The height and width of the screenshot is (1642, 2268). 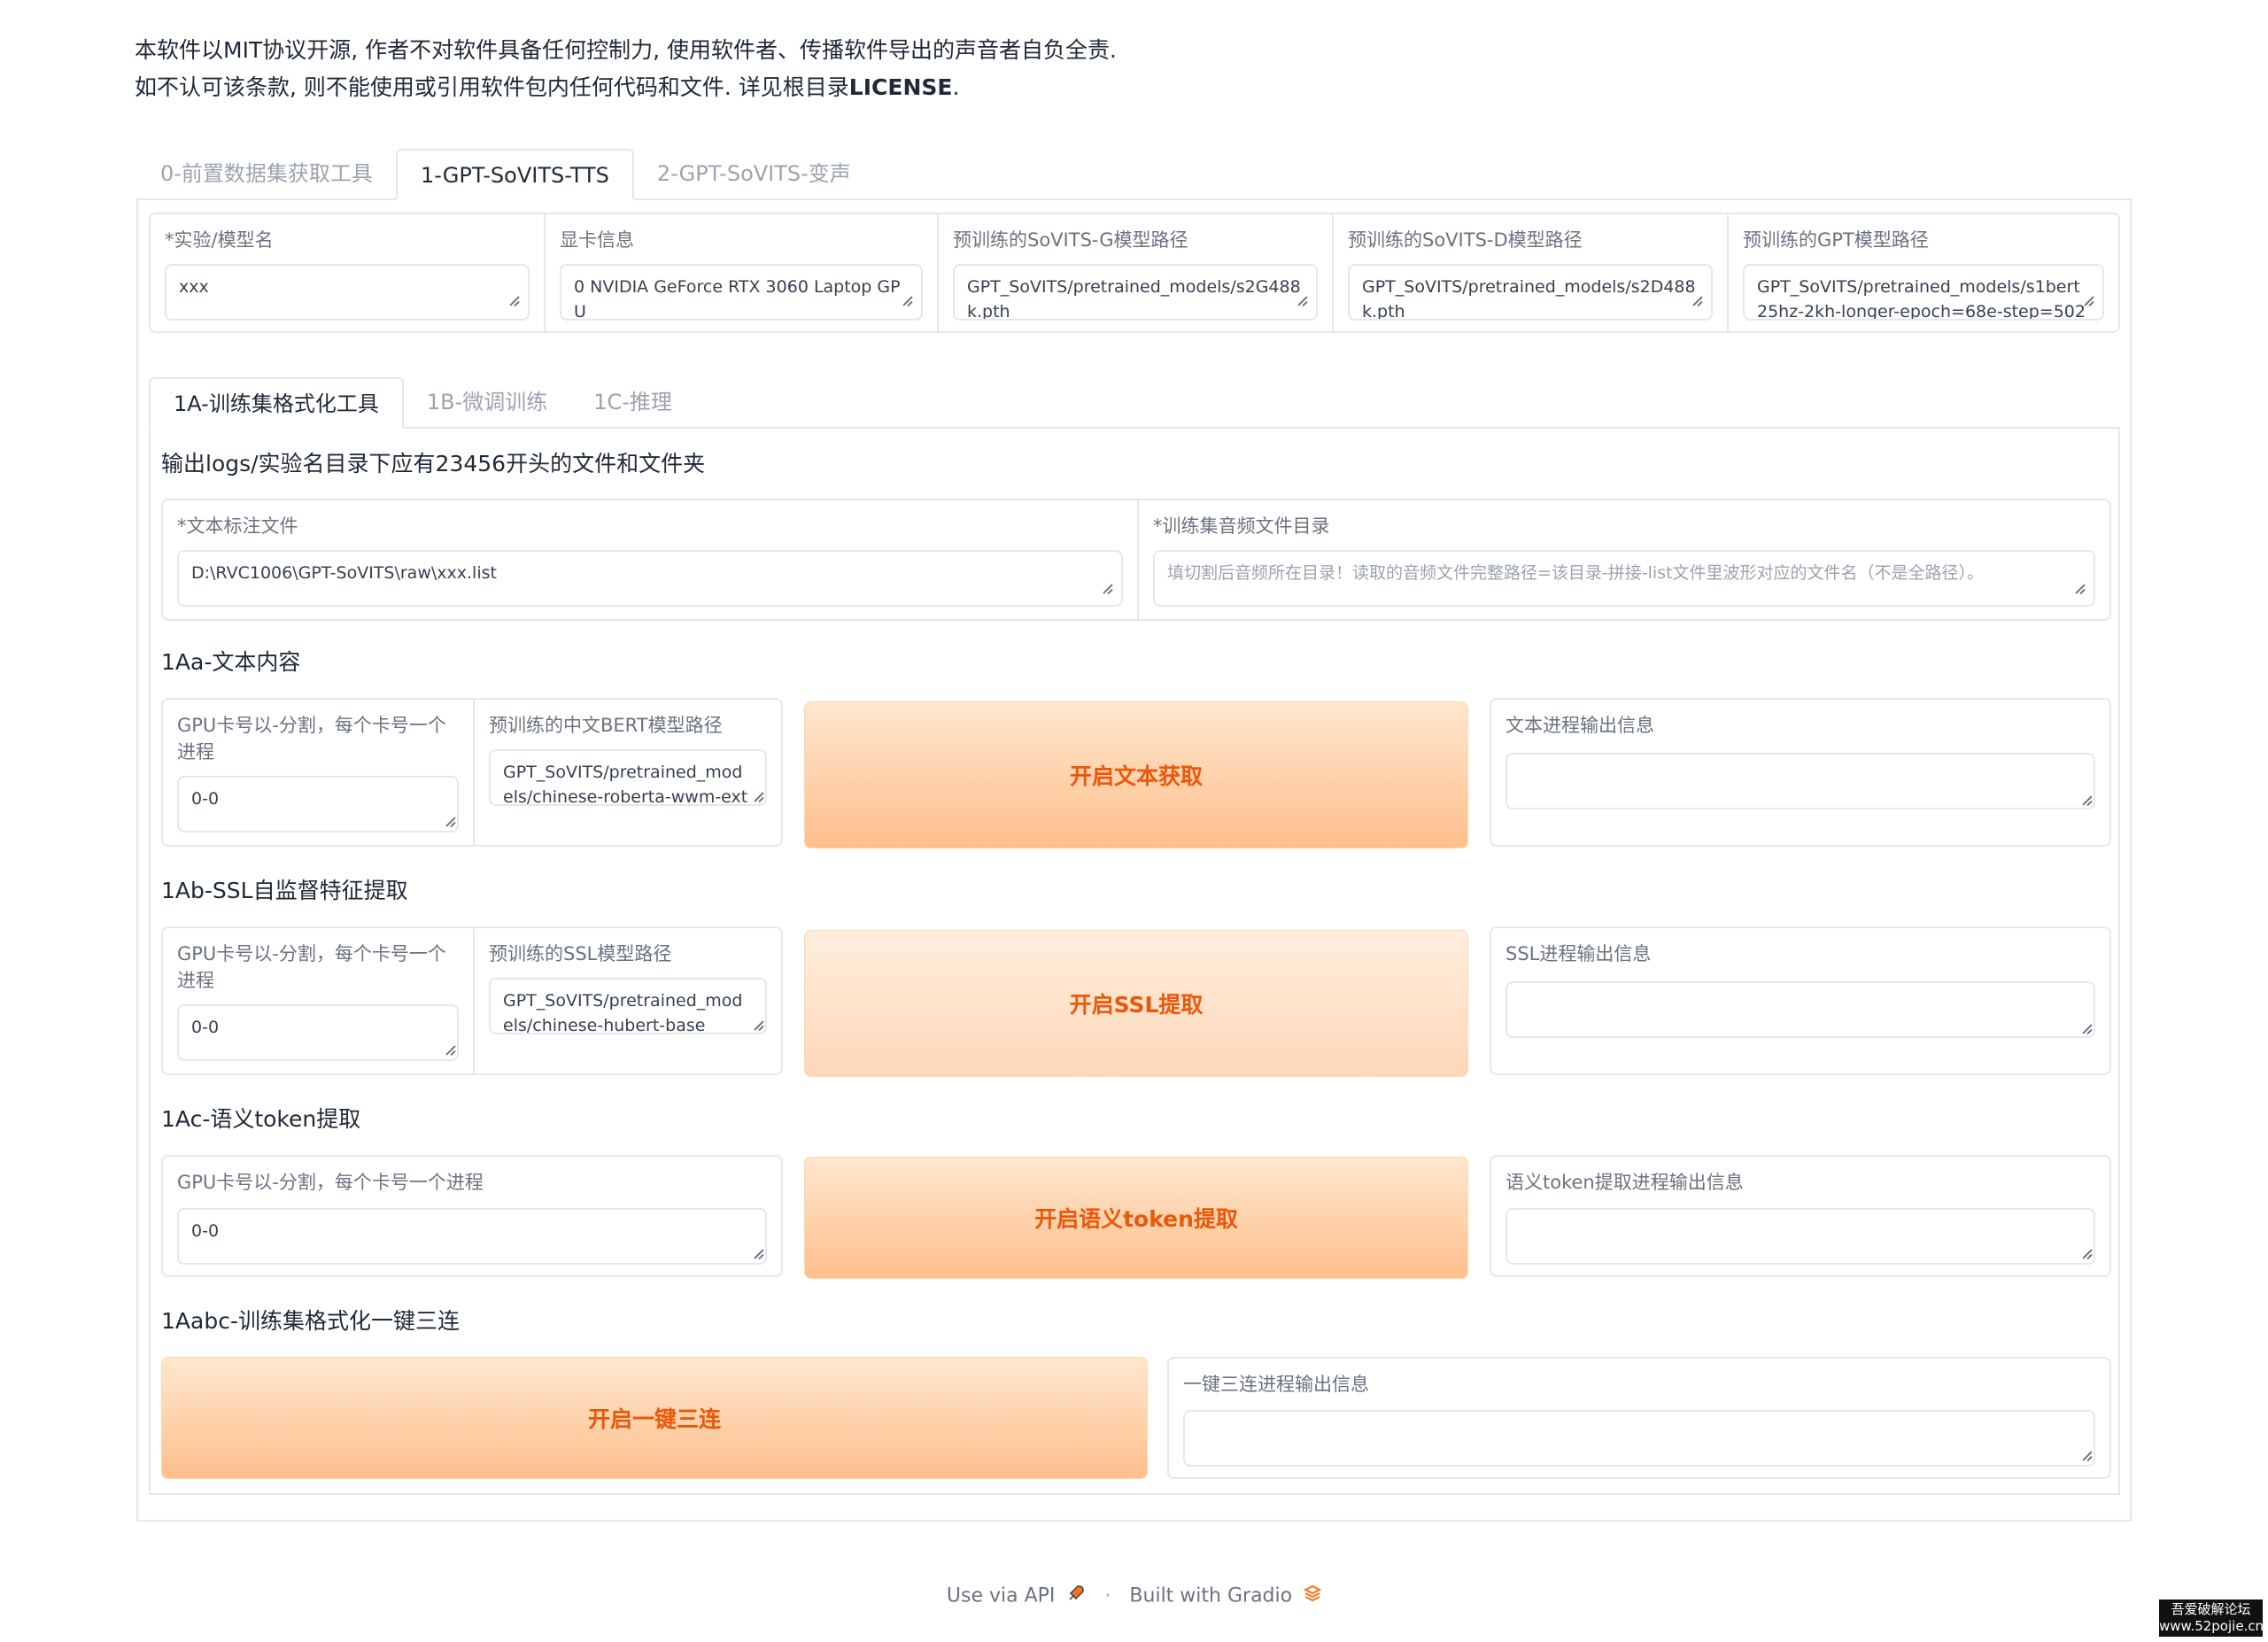 I want to click on token-output-field: 语义token提取进程输出信息, so click(x=1801, y=1216).